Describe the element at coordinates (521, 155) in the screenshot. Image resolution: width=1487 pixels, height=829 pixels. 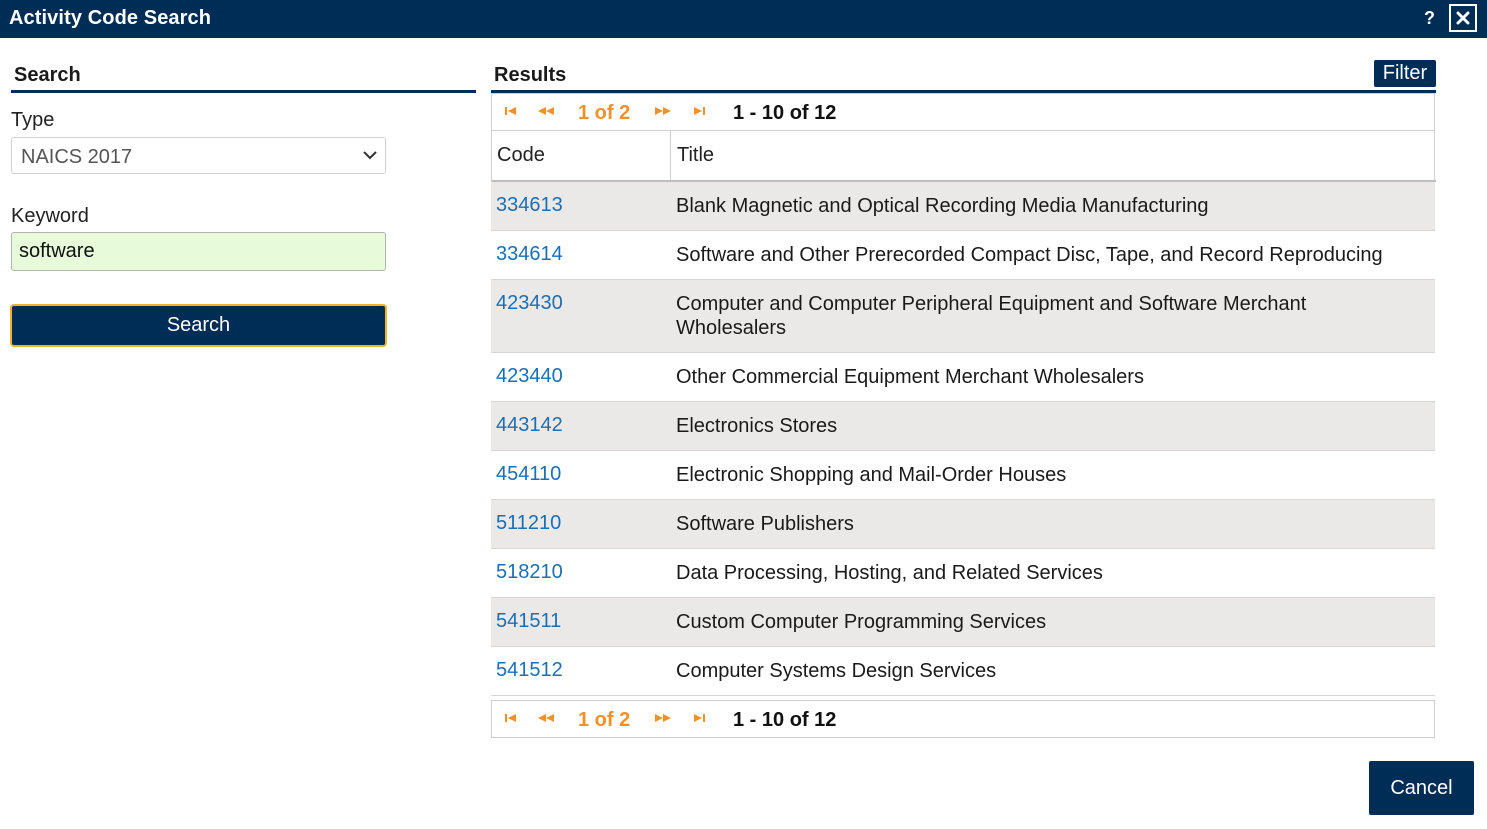
I see `column-header-code: Code` at that location.